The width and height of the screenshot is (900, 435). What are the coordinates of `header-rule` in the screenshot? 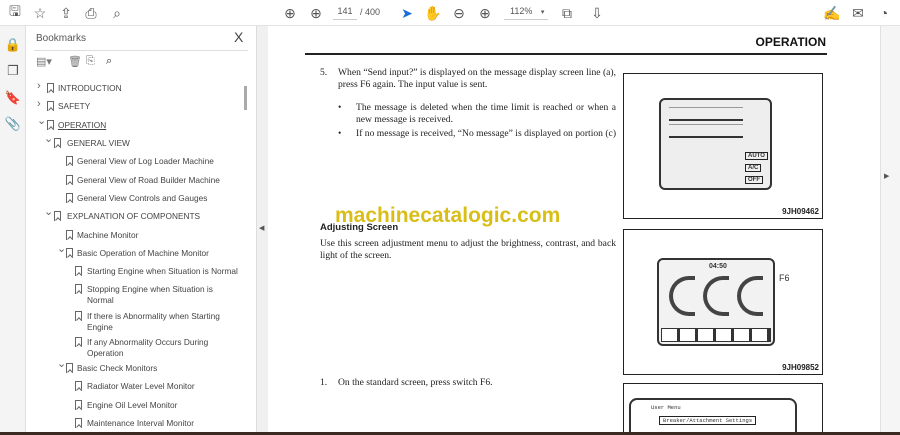 It's located at (566, 54).